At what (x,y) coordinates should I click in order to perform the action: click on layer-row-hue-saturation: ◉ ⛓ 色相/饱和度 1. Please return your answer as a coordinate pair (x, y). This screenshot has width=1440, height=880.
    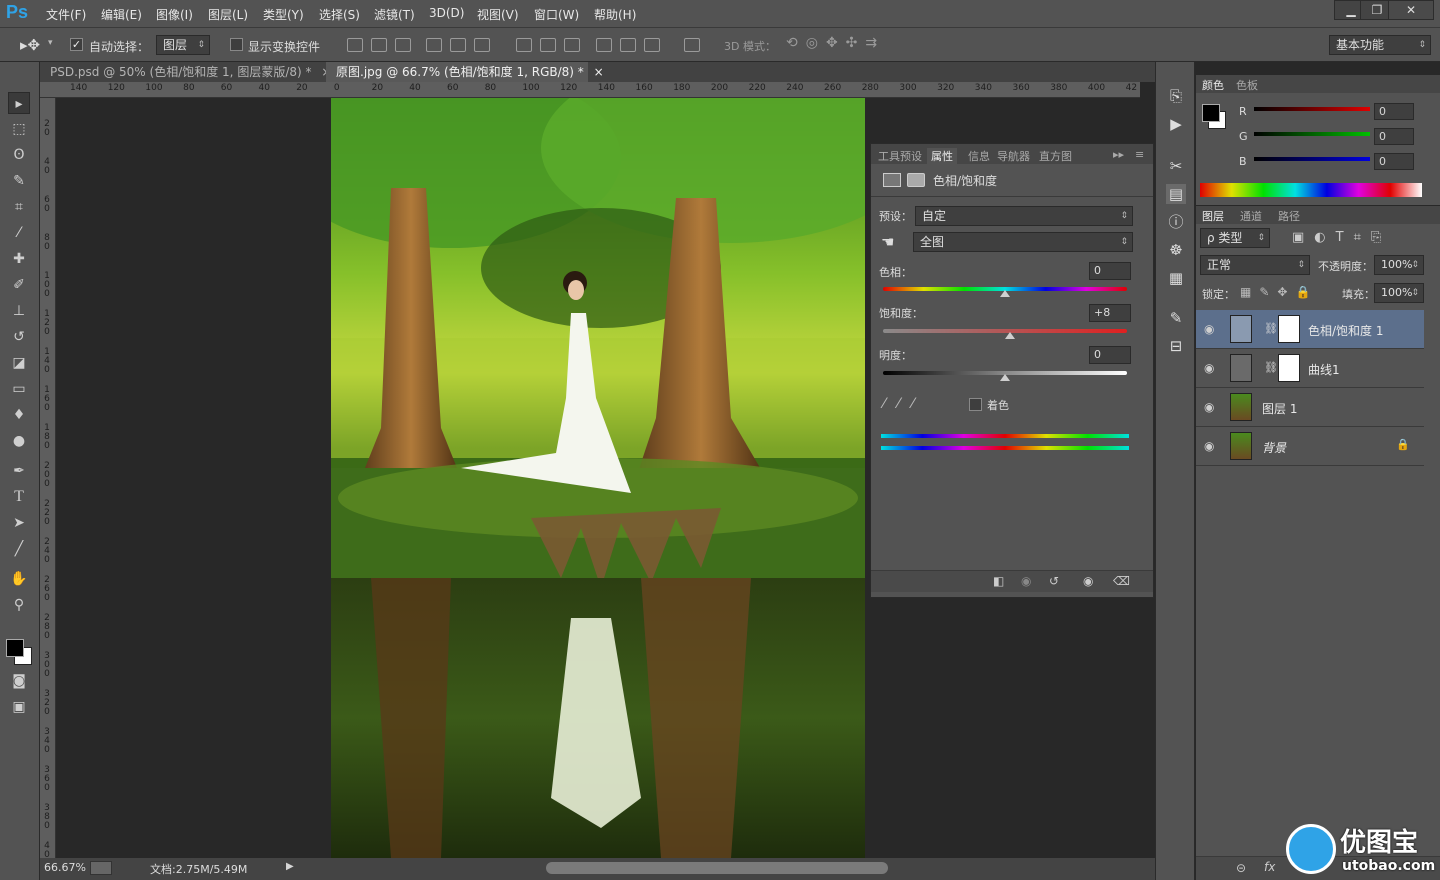
    Looking at the image, I should click on (1310, 329).